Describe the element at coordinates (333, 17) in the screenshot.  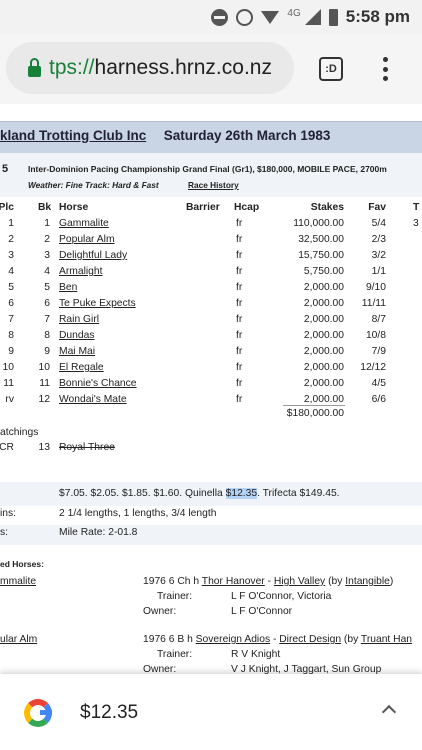
I see `battery-icon` at that location.